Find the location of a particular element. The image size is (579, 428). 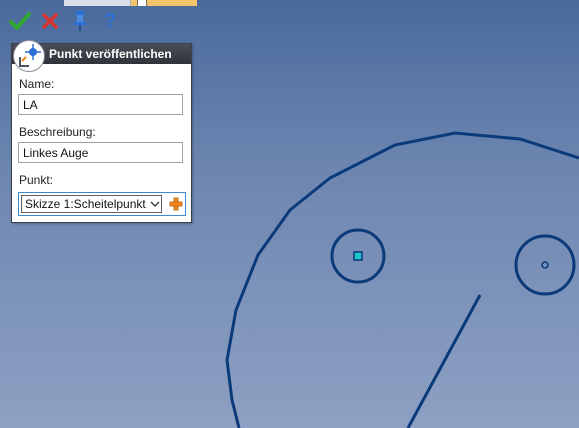

add-icon is located at coordinates (176, 204).